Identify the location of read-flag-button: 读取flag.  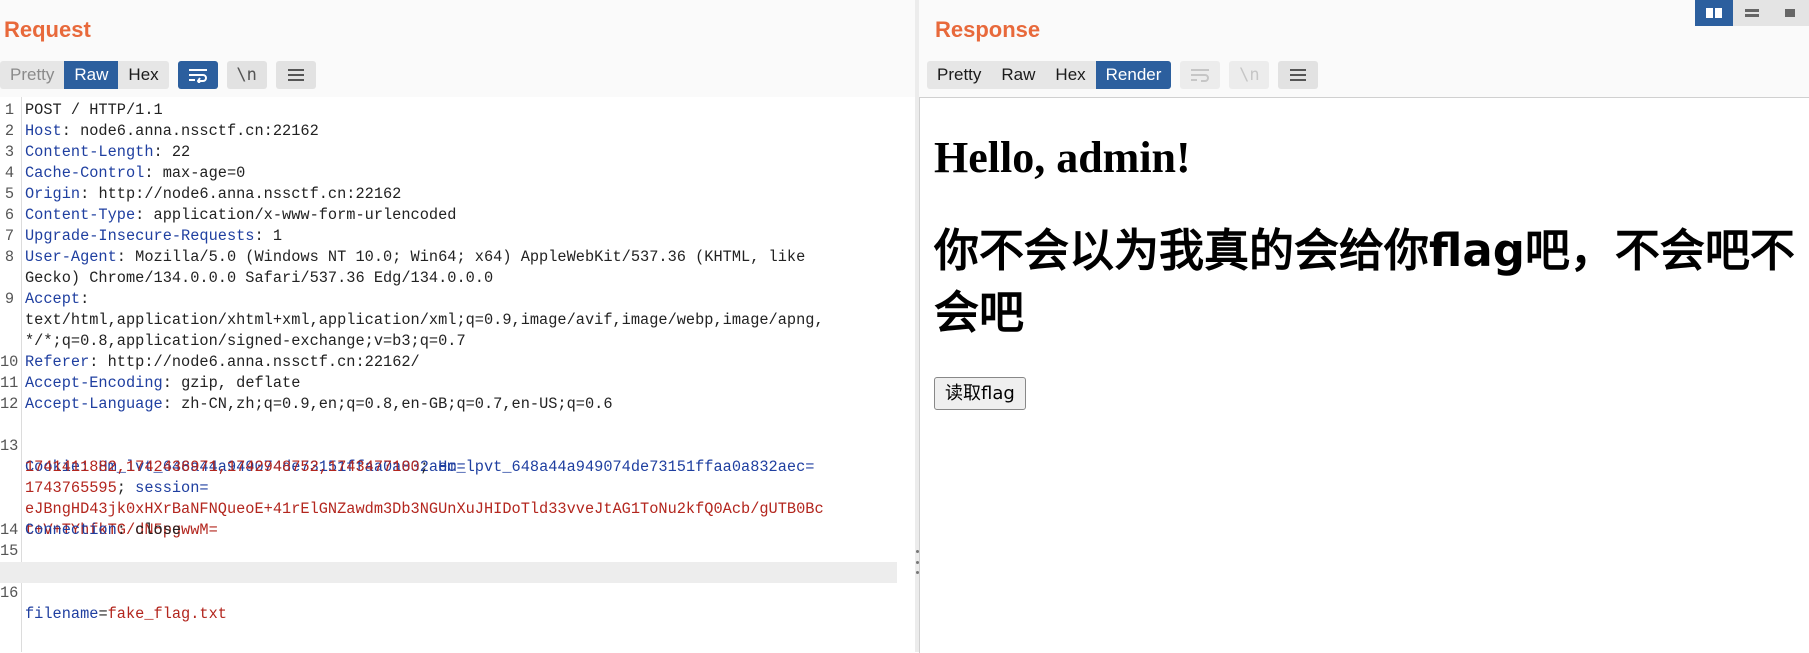
(980, 393).